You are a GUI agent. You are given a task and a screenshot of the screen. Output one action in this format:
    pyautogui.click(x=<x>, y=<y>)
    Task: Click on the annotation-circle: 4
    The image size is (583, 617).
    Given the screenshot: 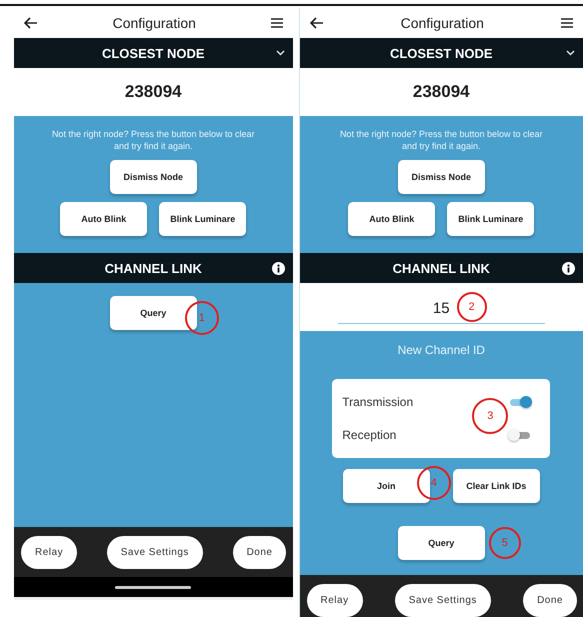 What is the action you would take?
    pyautogui.click(x=433, y=483)
    